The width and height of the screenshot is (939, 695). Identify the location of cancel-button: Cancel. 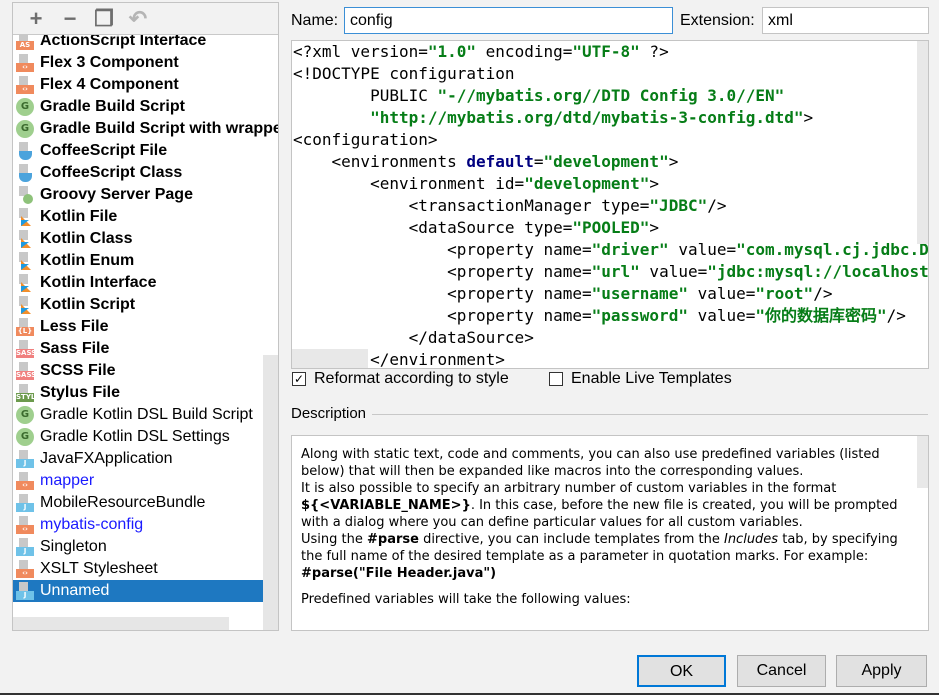
(781, 671).